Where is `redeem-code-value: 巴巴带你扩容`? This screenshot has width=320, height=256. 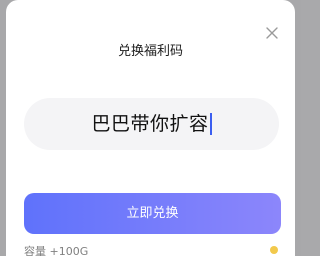
redeem-code-value: 巴巴带你扩容 is located at coordinates (150, 124).